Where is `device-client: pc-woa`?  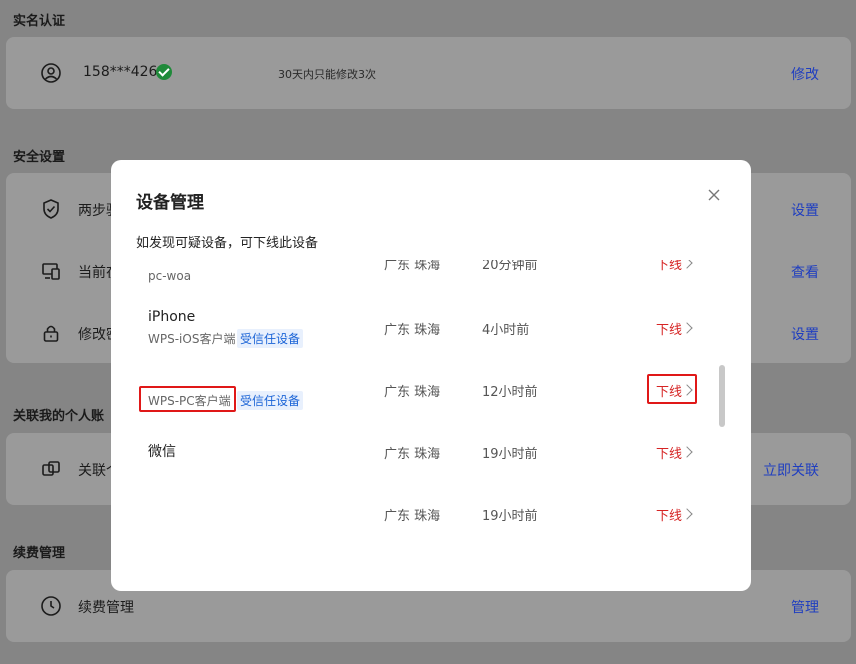
device-client: pc-woa is located at coordinates (170, 276).